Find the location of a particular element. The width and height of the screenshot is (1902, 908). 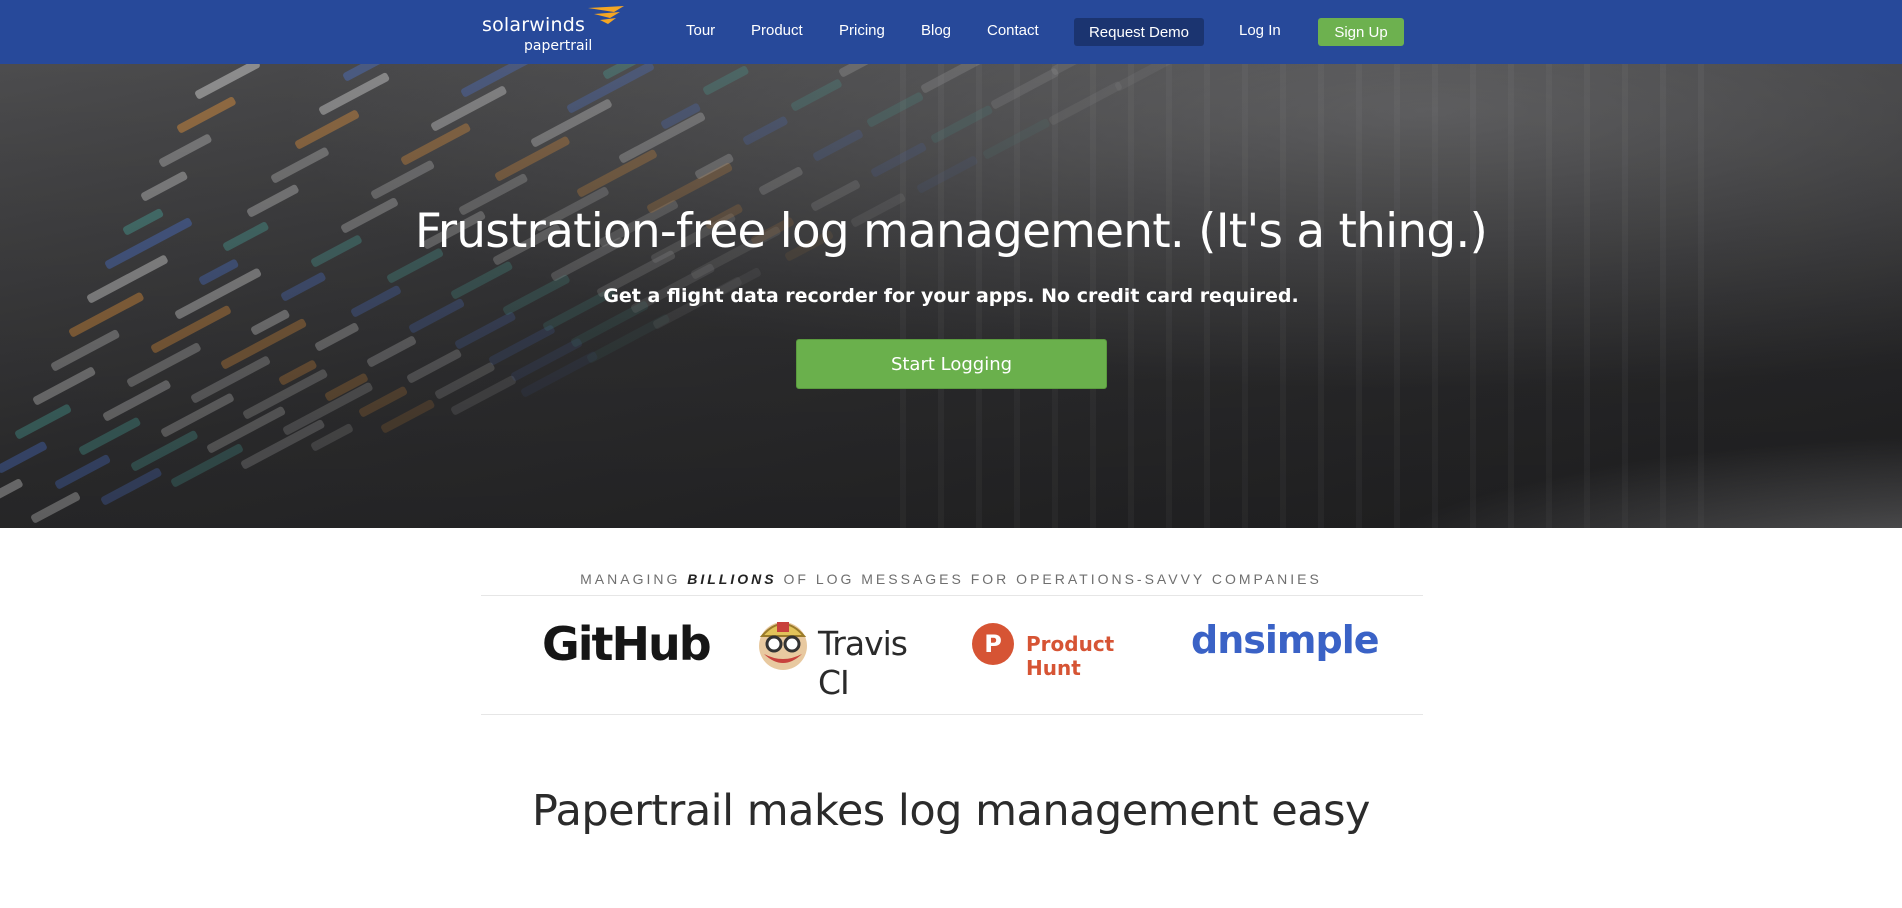

divider-top is located at coordinates (952, 595).